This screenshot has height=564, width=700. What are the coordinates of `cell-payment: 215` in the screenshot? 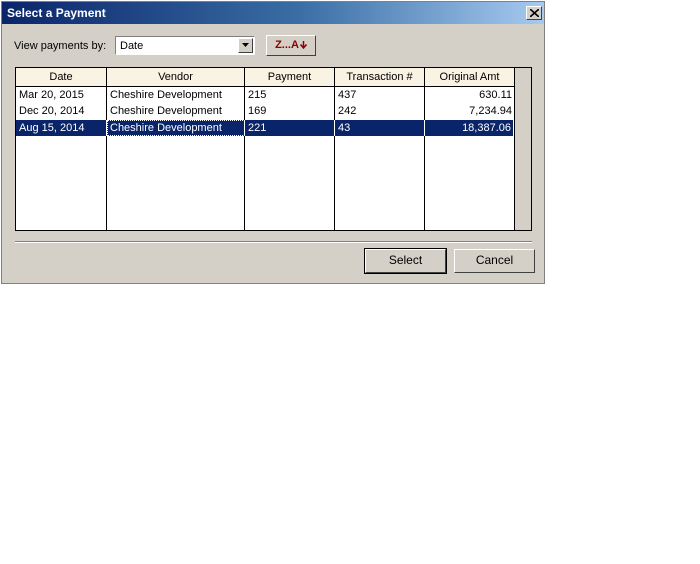 It's located at (257, 95).